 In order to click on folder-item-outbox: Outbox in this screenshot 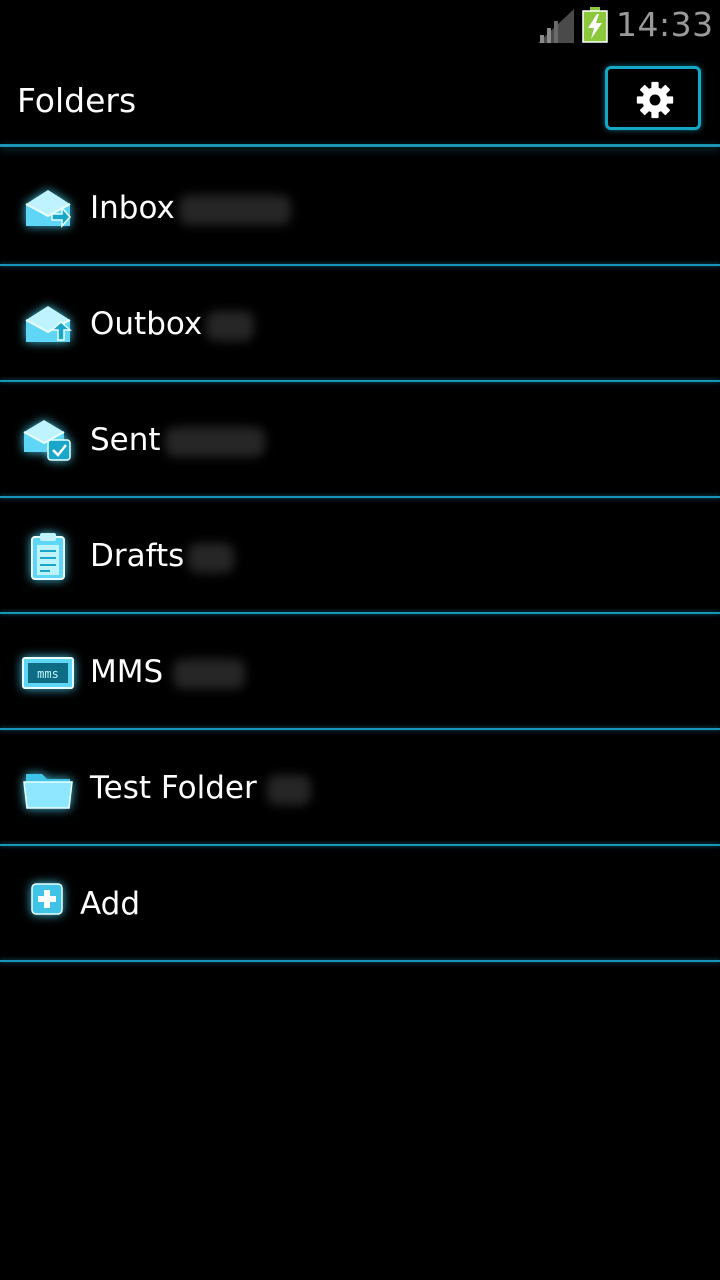, I will do `click(360, 324)`.